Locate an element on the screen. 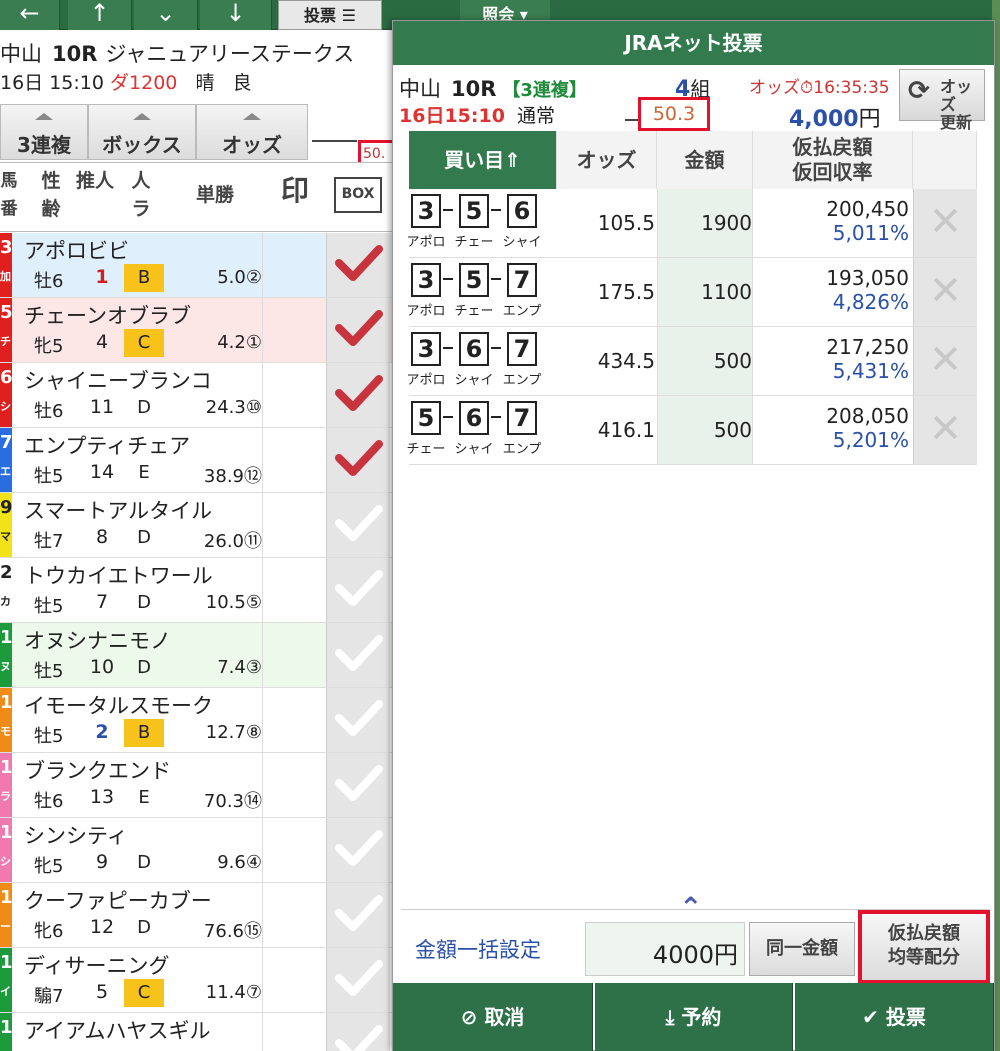  down-arrow-icon: ↓ is located at coordinates (236, 15).